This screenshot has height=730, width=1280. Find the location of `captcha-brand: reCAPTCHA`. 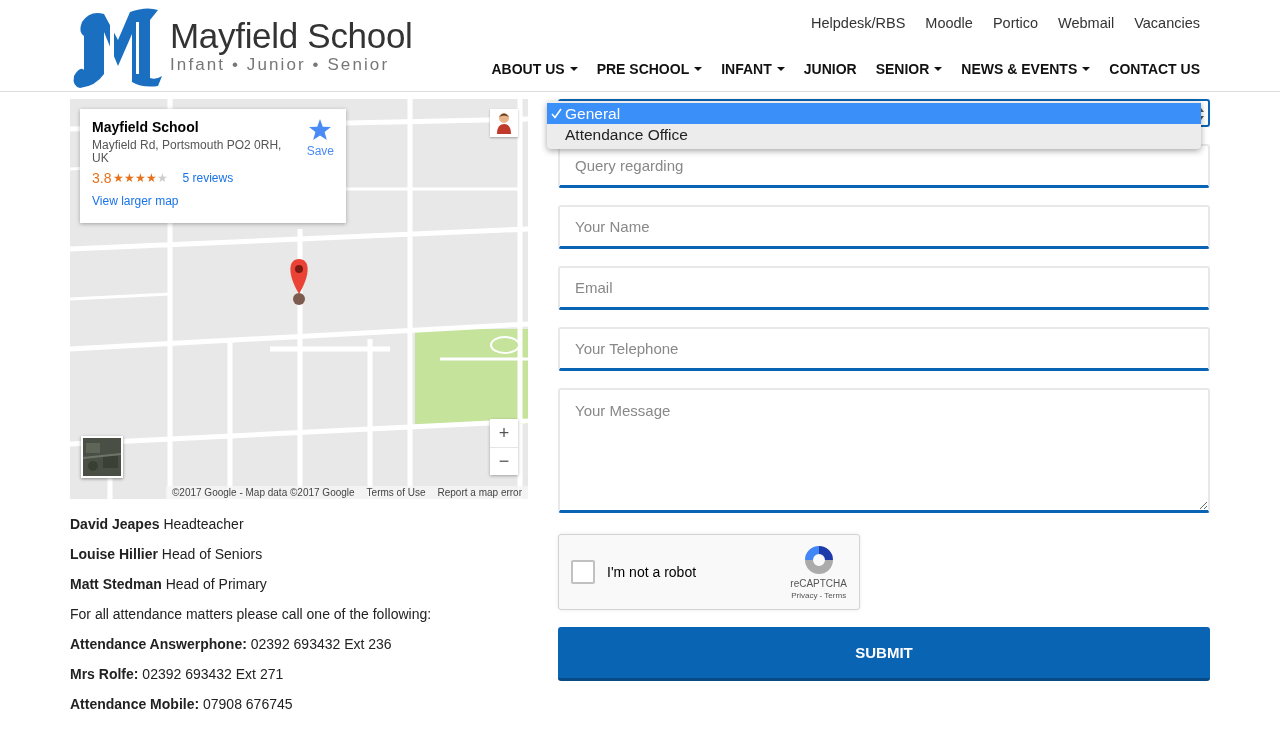

captcha-brand: reCAPTCHA is located at coordinates (818, 583).